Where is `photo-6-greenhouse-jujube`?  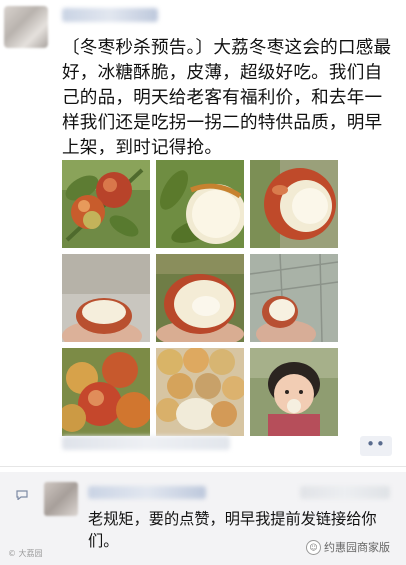 photo-6-greenhouse-jujube is located at coordinates (294, 298).